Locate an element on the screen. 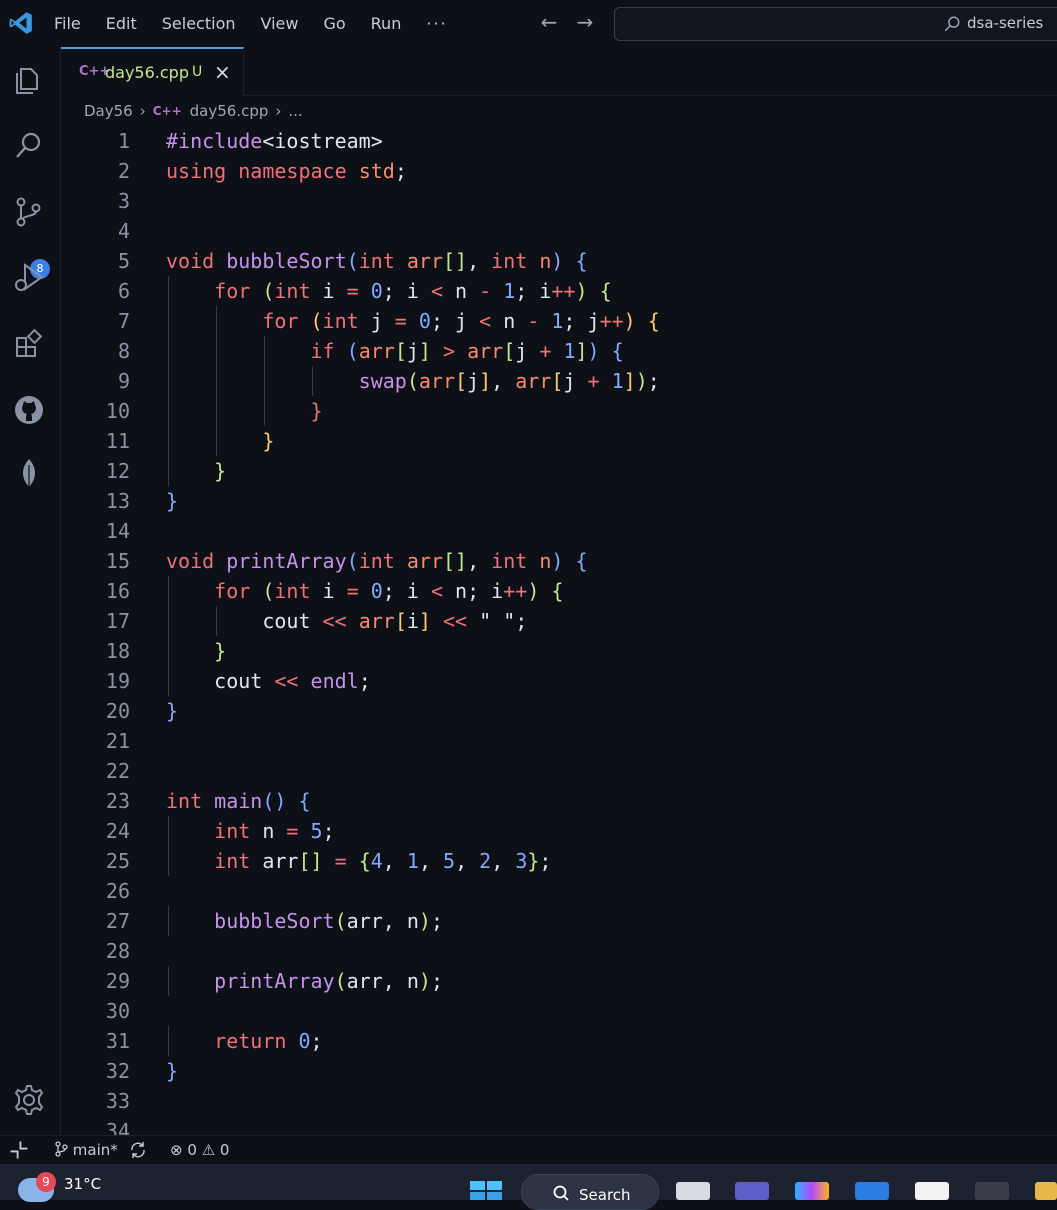 The height and width of the screenshot is (1210, 1057). code-line: 8 if (arr[j] > arr[j + 1]) { is located at coordinates (559, 351).